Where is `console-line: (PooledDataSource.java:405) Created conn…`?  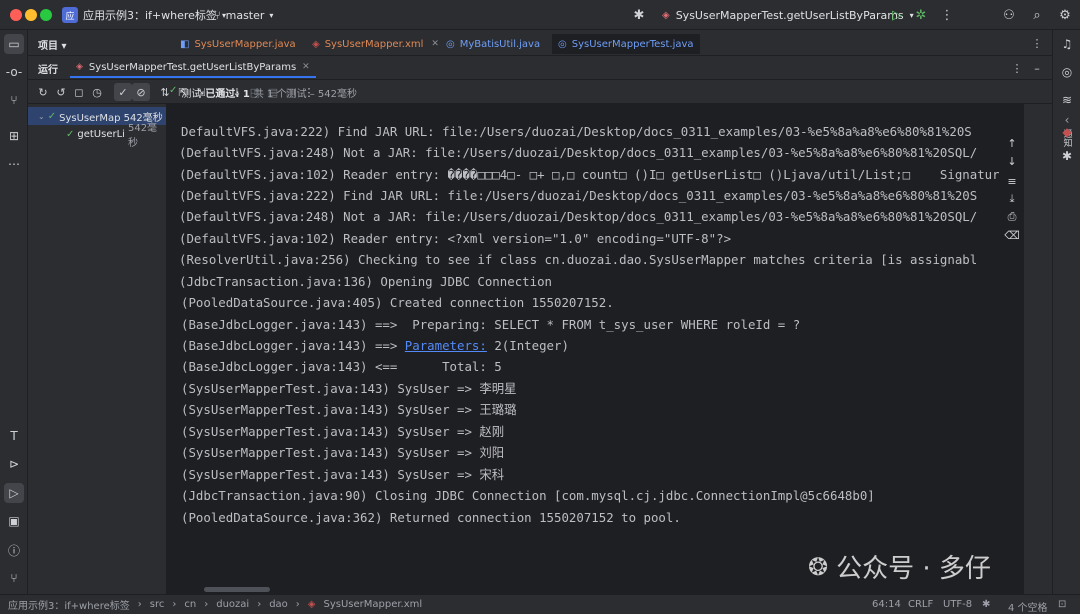
console-line: (PooledDataSource.java:405) Created conn… is located at coordinates (397, 302).